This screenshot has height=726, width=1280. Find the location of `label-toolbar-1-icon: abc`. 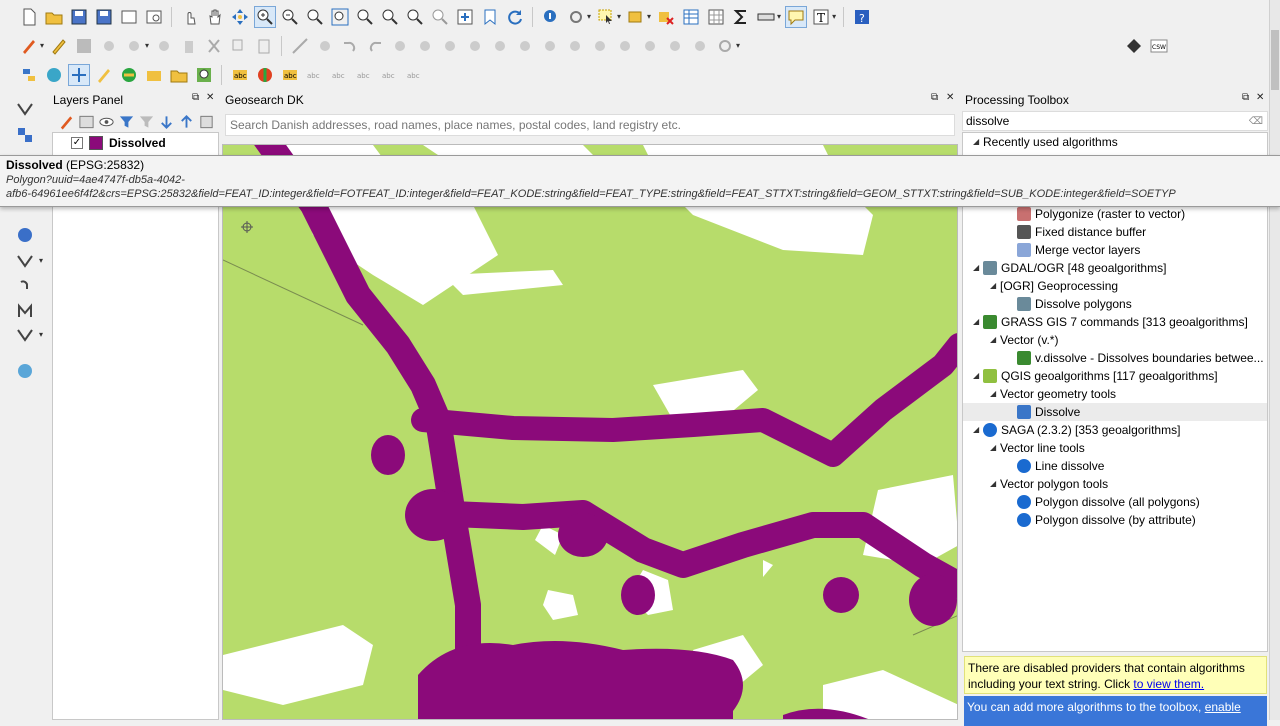

label-toolbar-1-icon: abc is located at coordinates (240, 75).